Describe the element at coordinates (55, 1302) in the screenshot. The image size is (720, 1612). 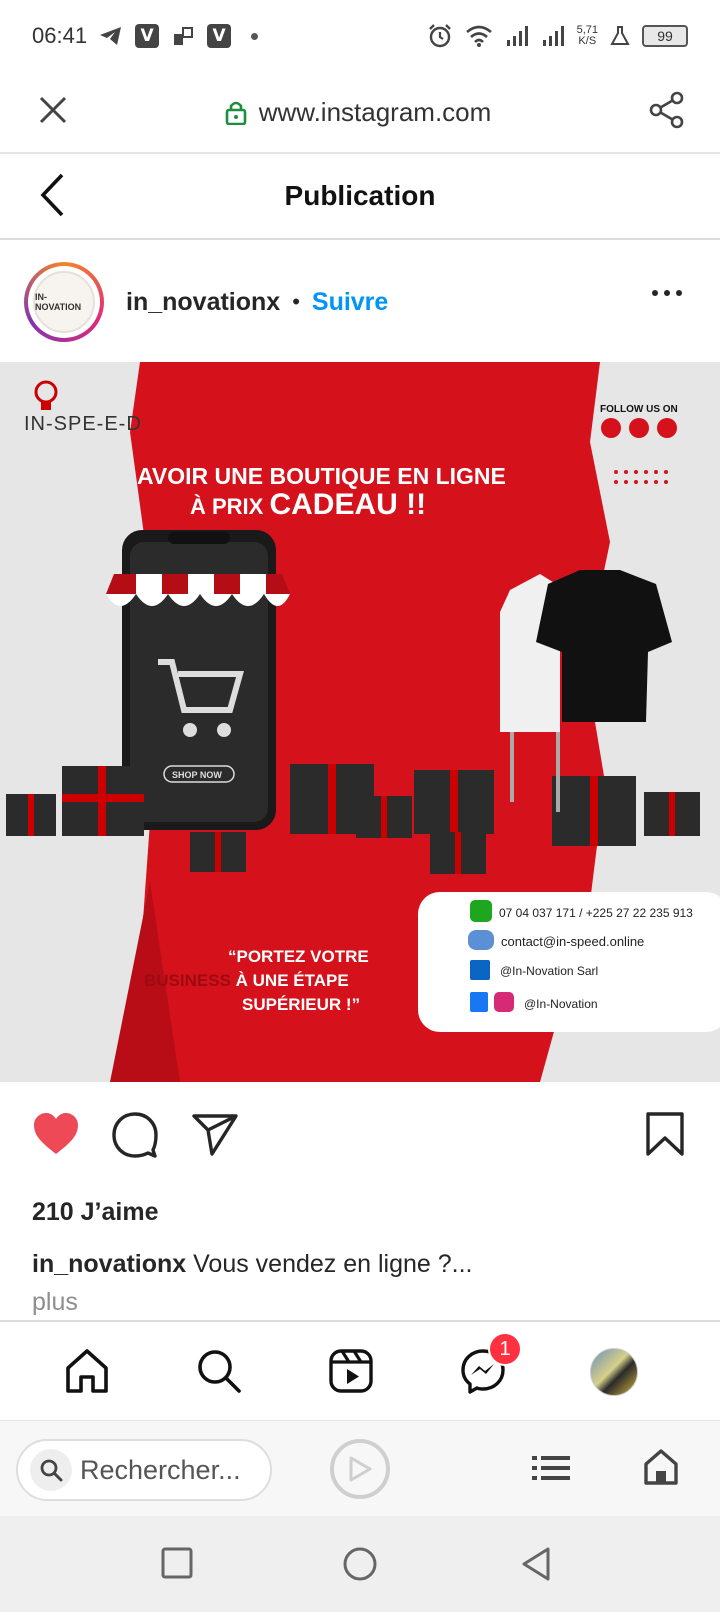
I see `caption-more-link: plus` at that location.